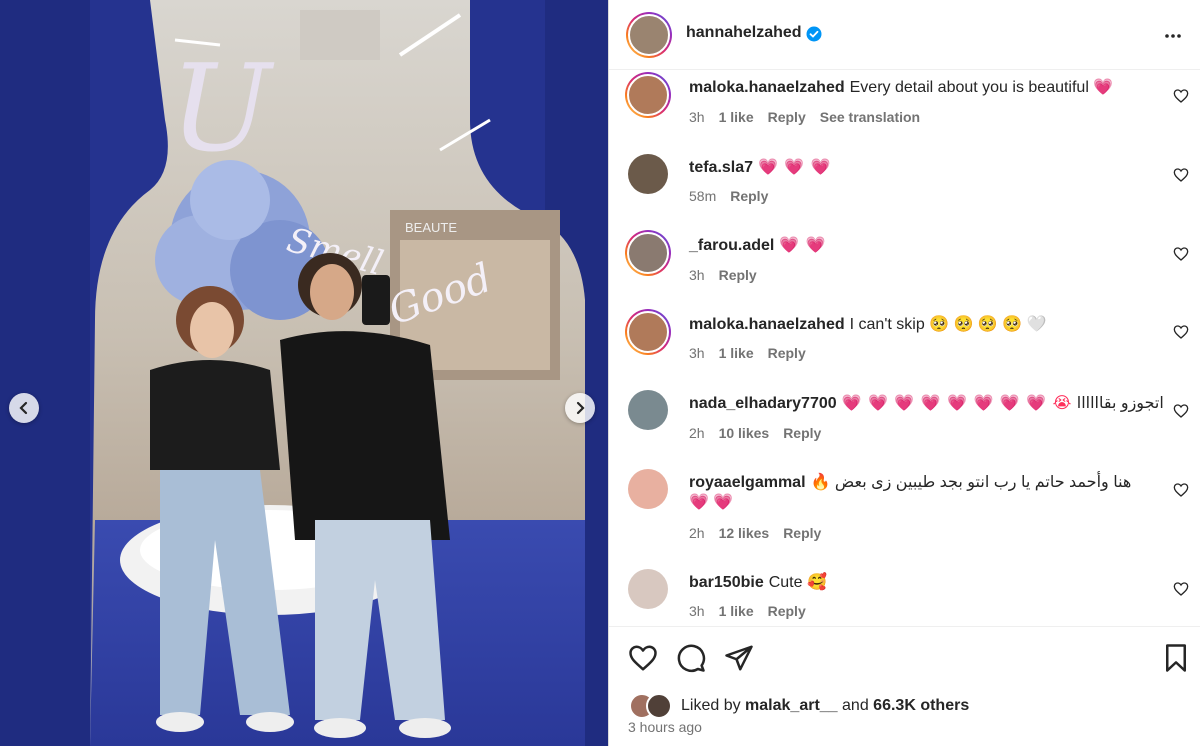 This screenshot has height=746, width=1200. Describe the element at coordinates (703, 196) in the screenshot. I see `comment-time: 58m` at that location.